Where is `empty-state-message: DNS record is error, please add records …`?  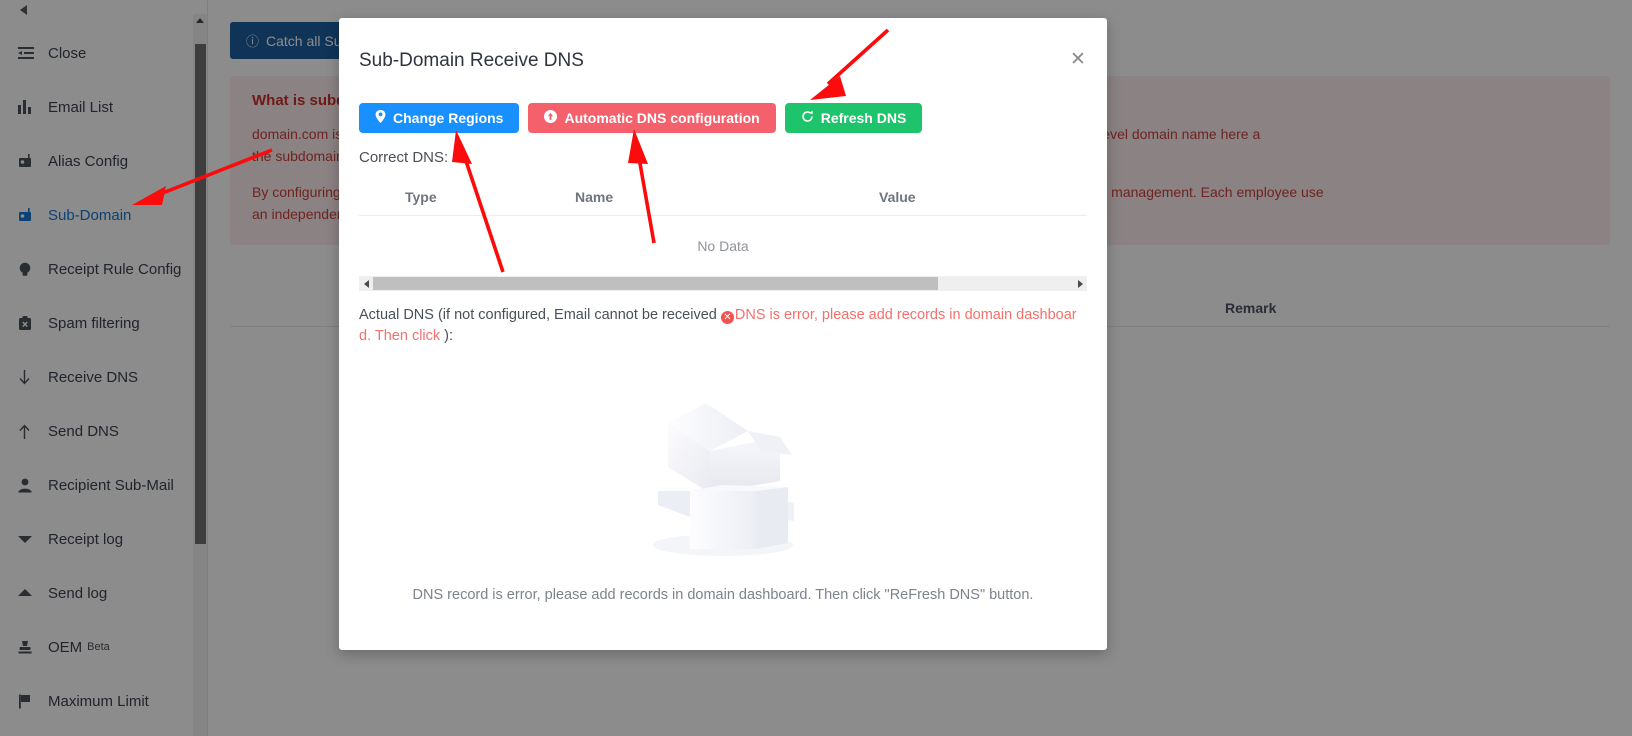
empty-state-message: DNS record is error, please add records … is located at coordinates (723, 595).